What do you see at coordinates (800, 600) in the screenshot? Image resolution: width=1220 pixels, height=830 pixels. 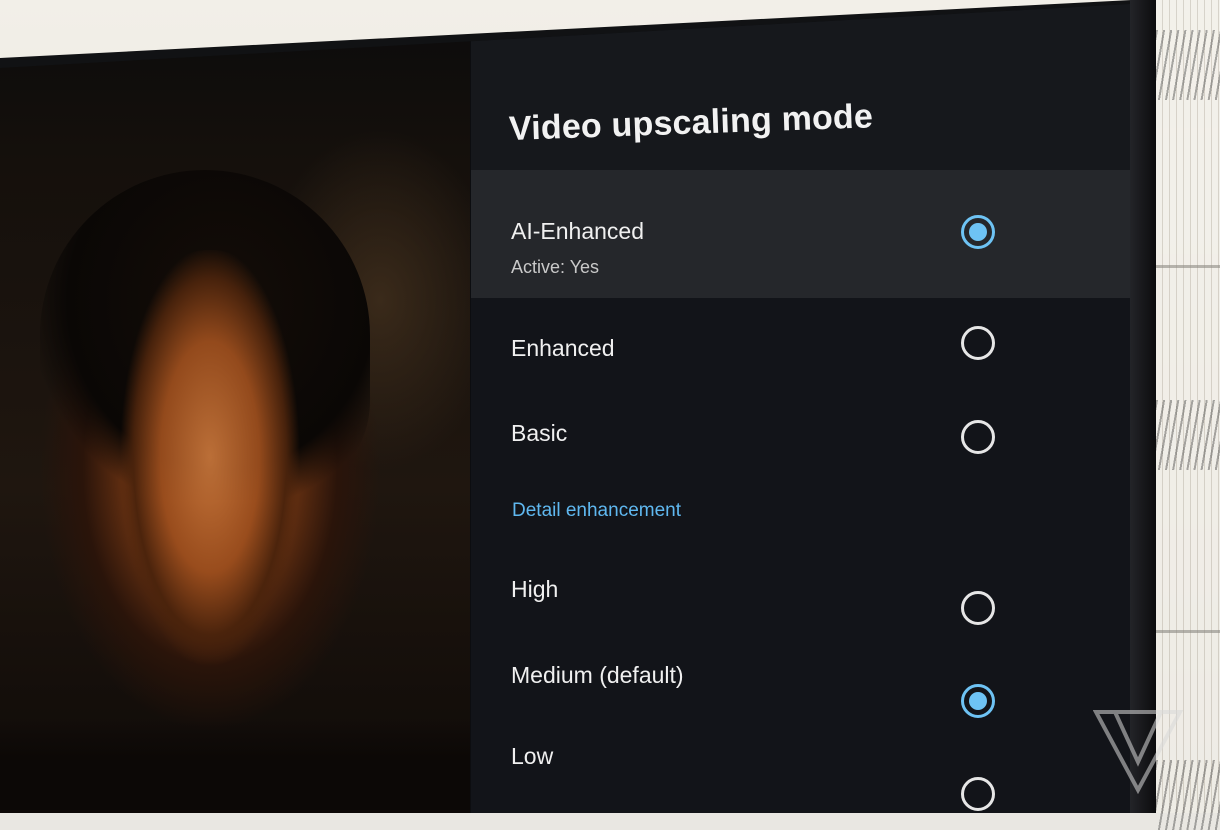 I see `option-high: High` at bounding box center [800, 600].